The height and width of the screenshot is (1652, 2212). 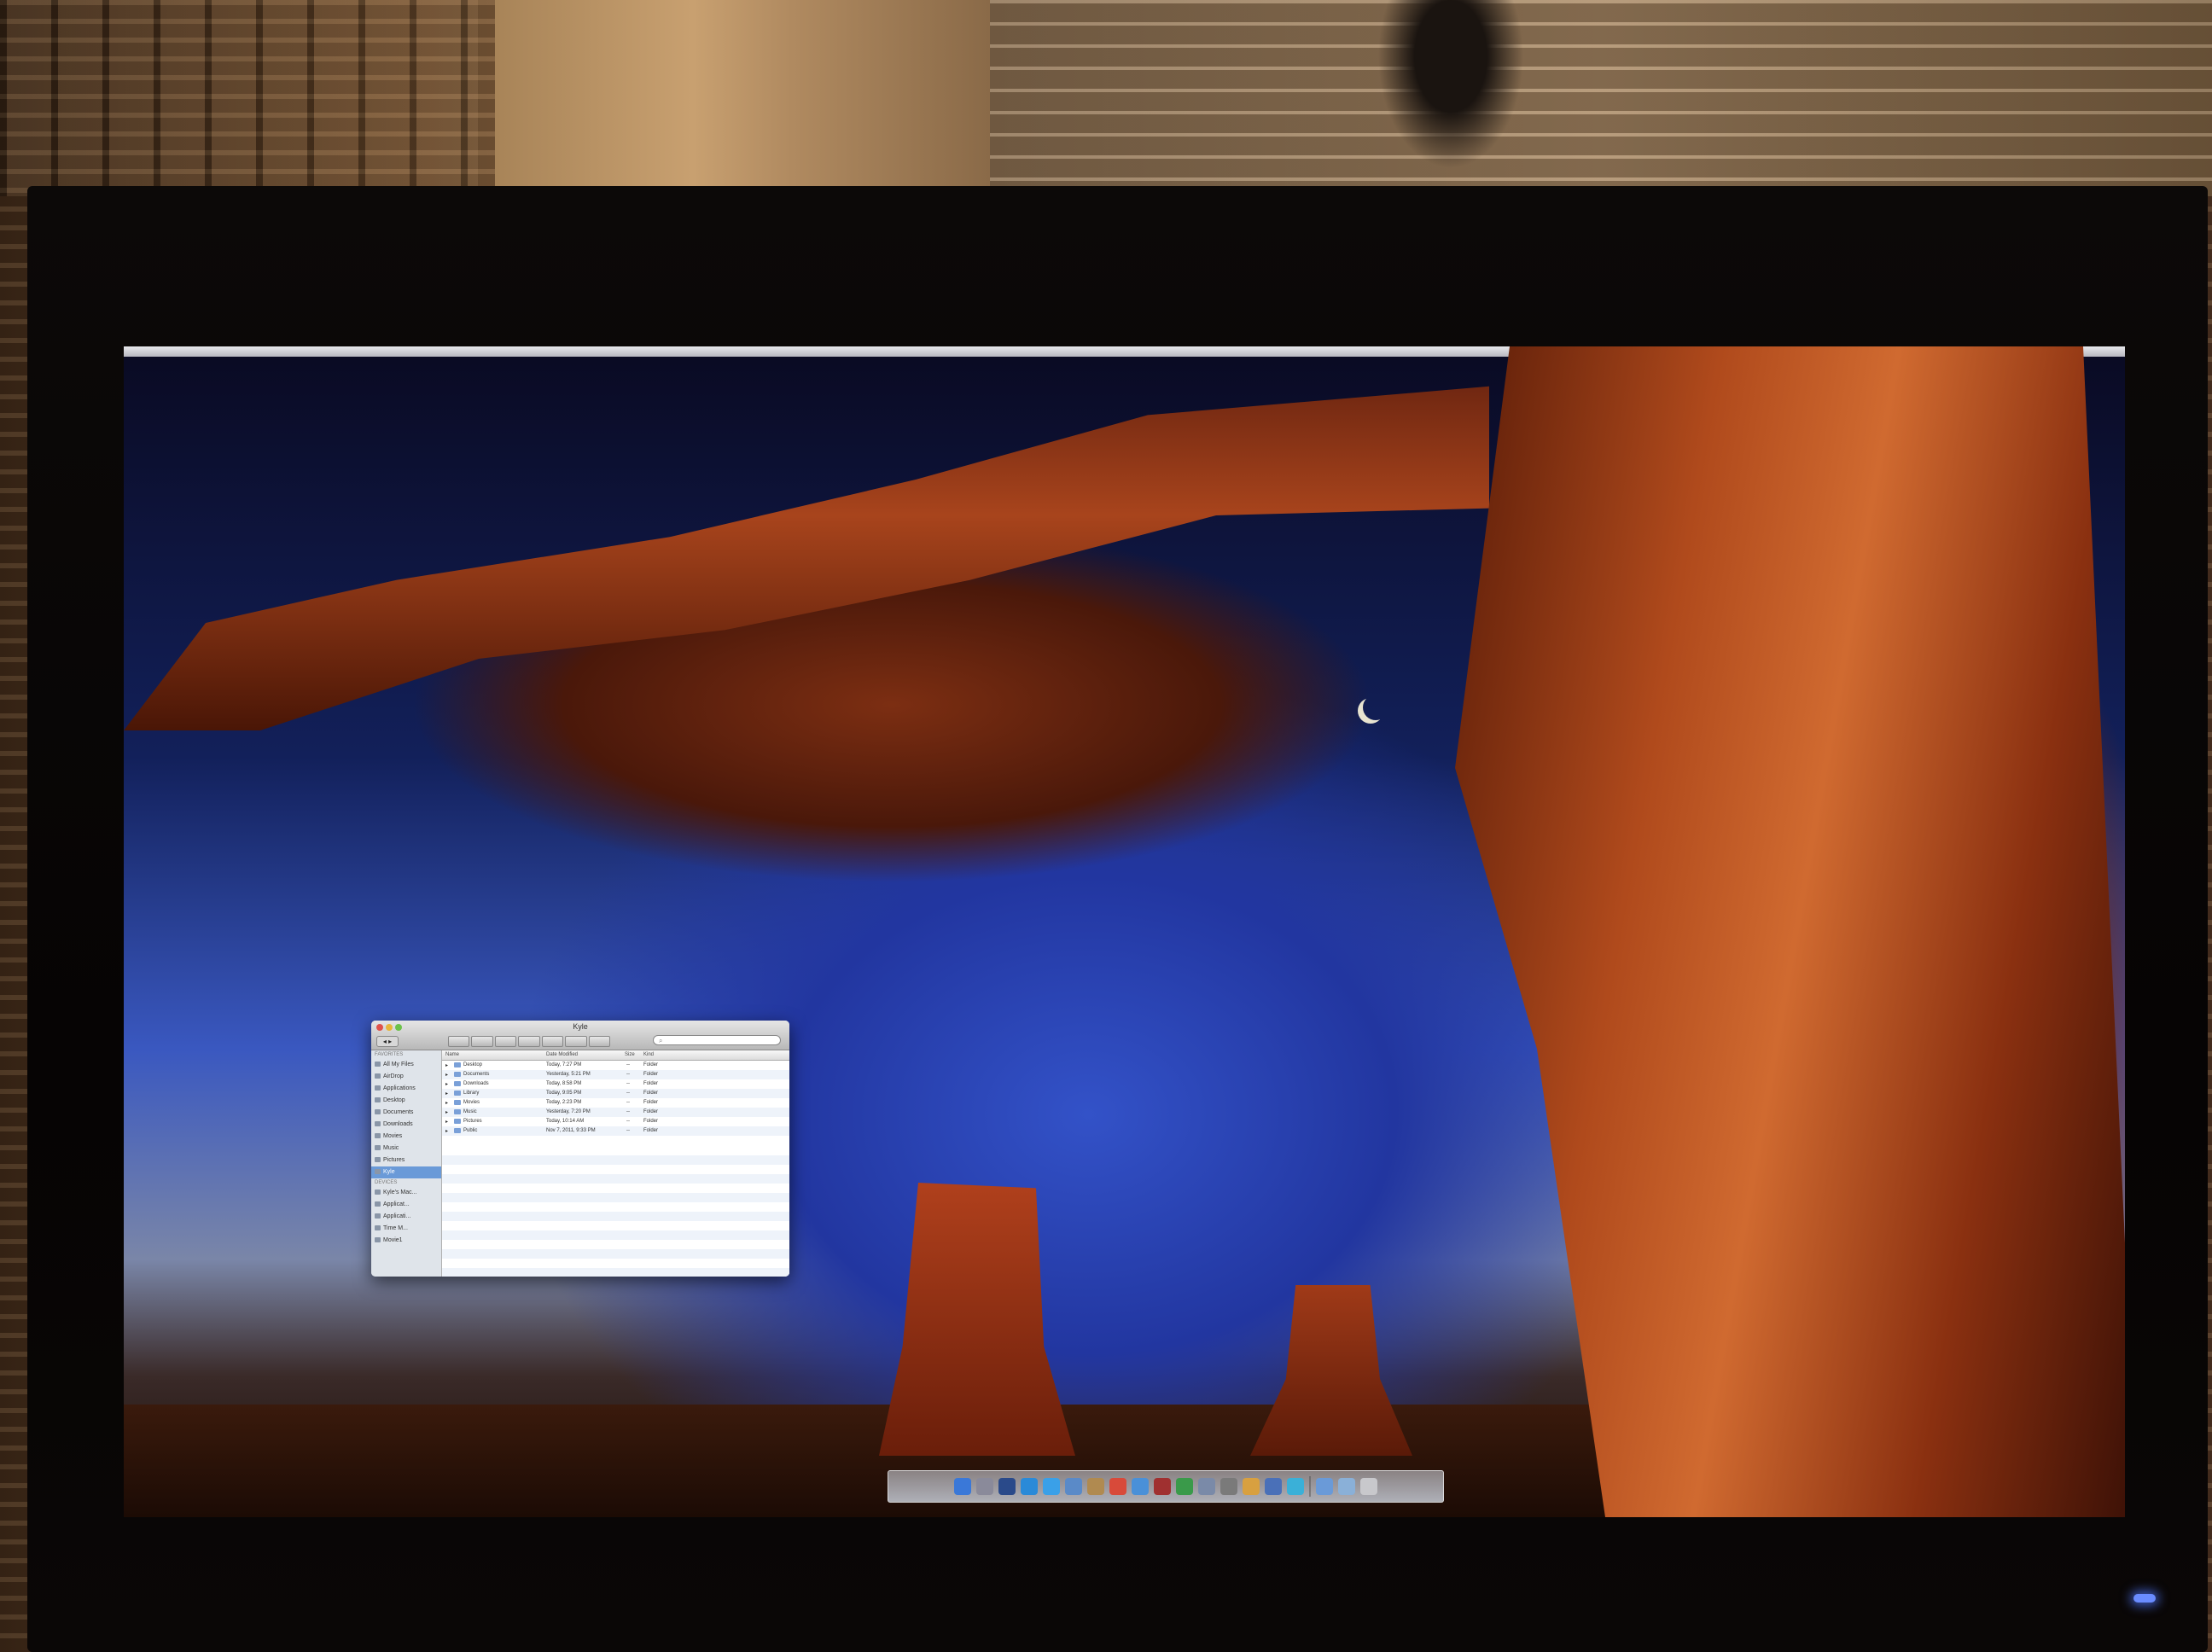 What do you see at coordinates (406, 1172) in the screenshot?
I see `sidebar-item: Kyle` at bounding box center [406, 1172].